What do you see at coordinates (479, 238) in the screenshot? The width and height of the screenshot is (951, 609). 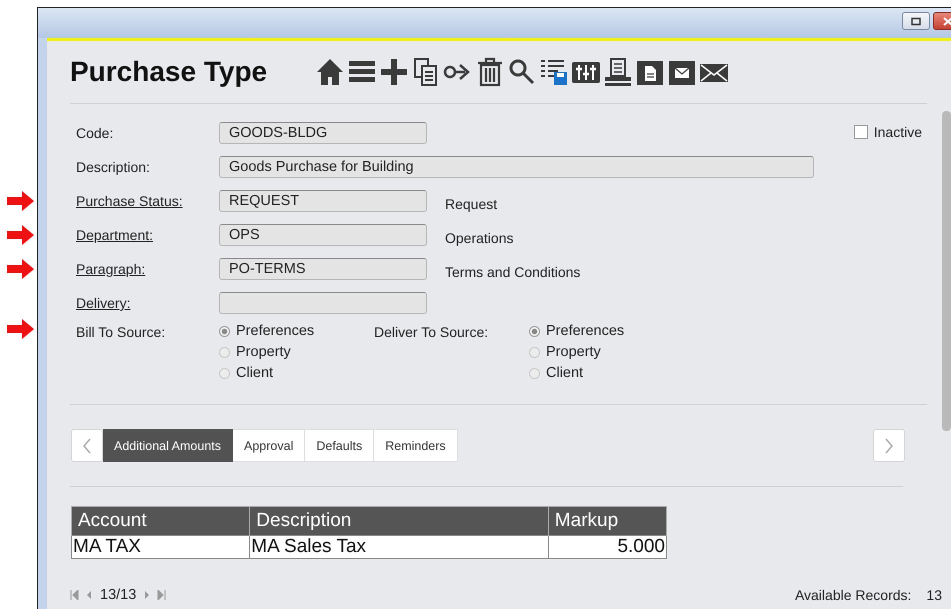 I see `field-description: Operations` at bounding box center [479, 238].